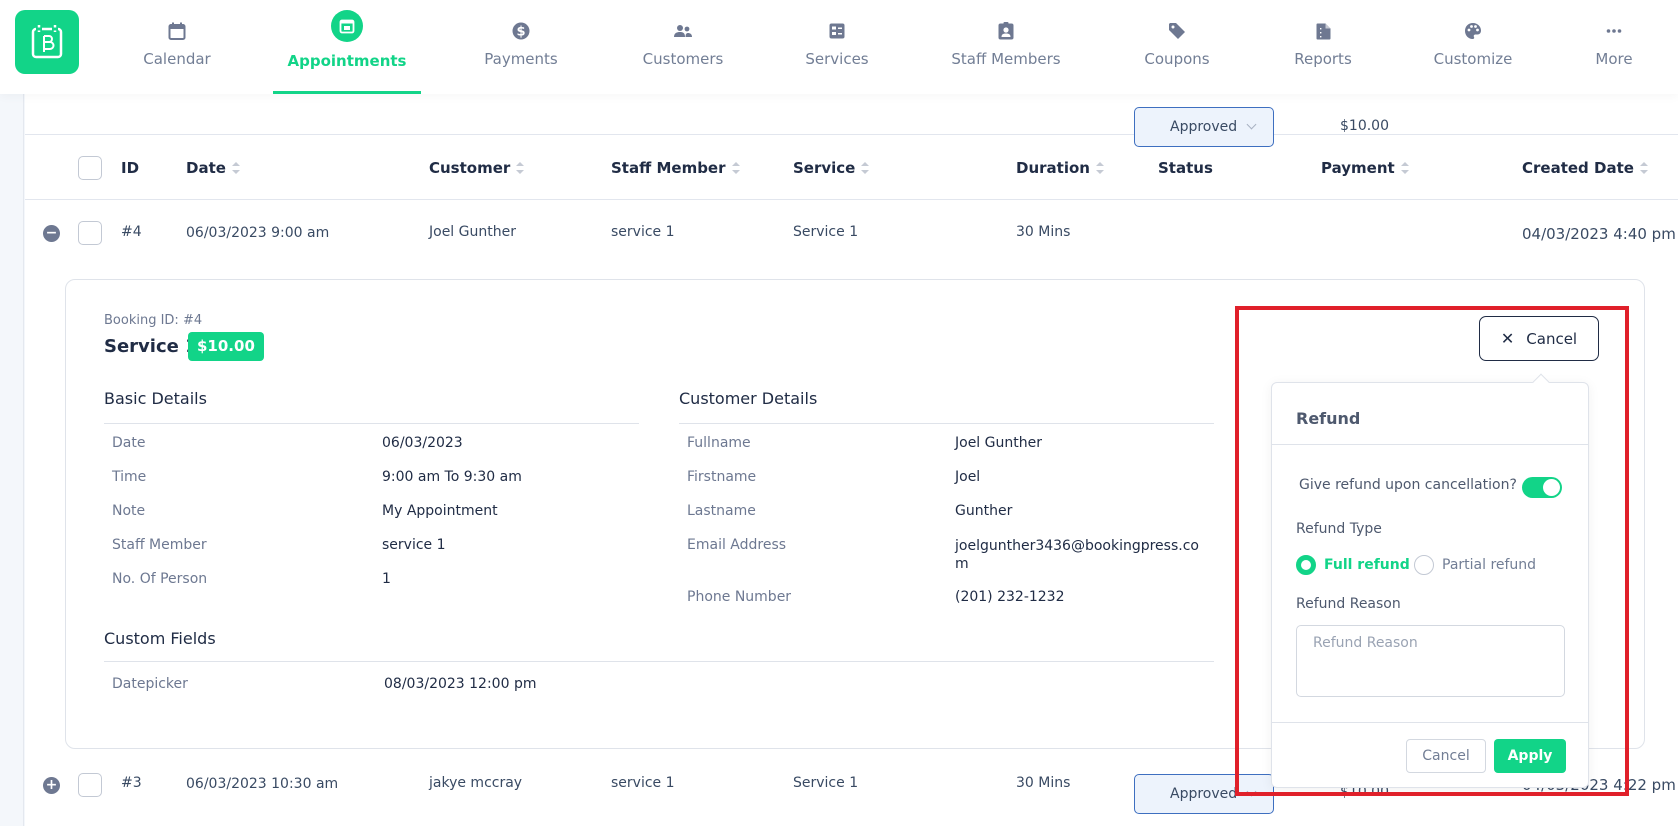  What do you see at coordinates (1473, 31) in the screenshot?
I see `palette-icon` at bounding box center [1473, 31].